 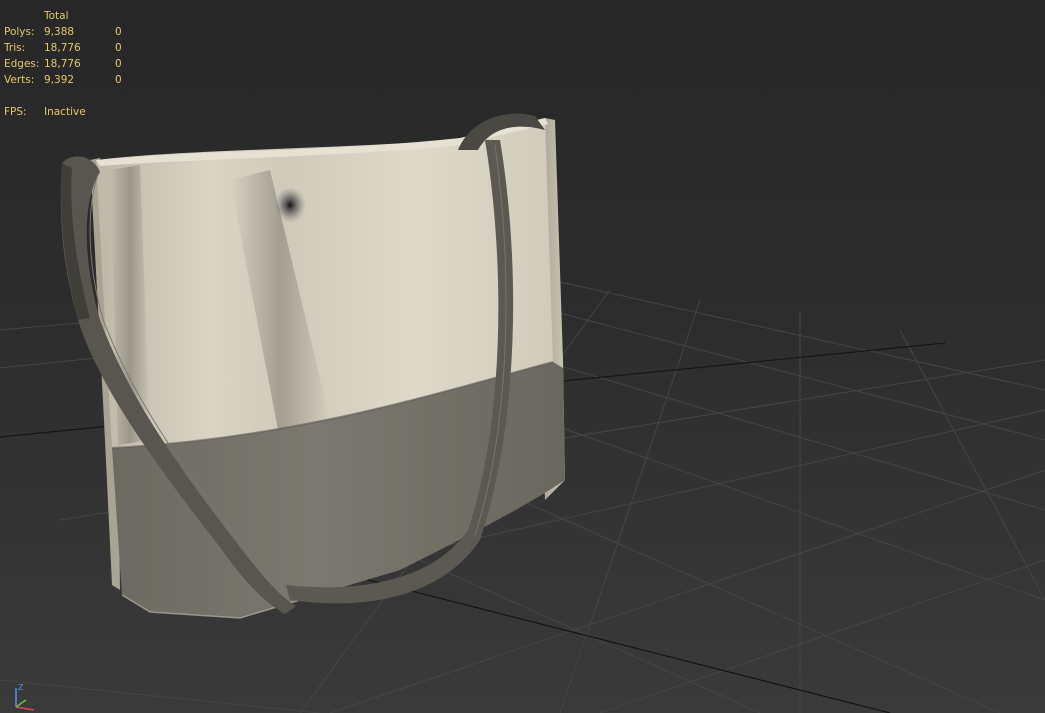 I want to click on y-axis-line, so click(x=21, y=703).